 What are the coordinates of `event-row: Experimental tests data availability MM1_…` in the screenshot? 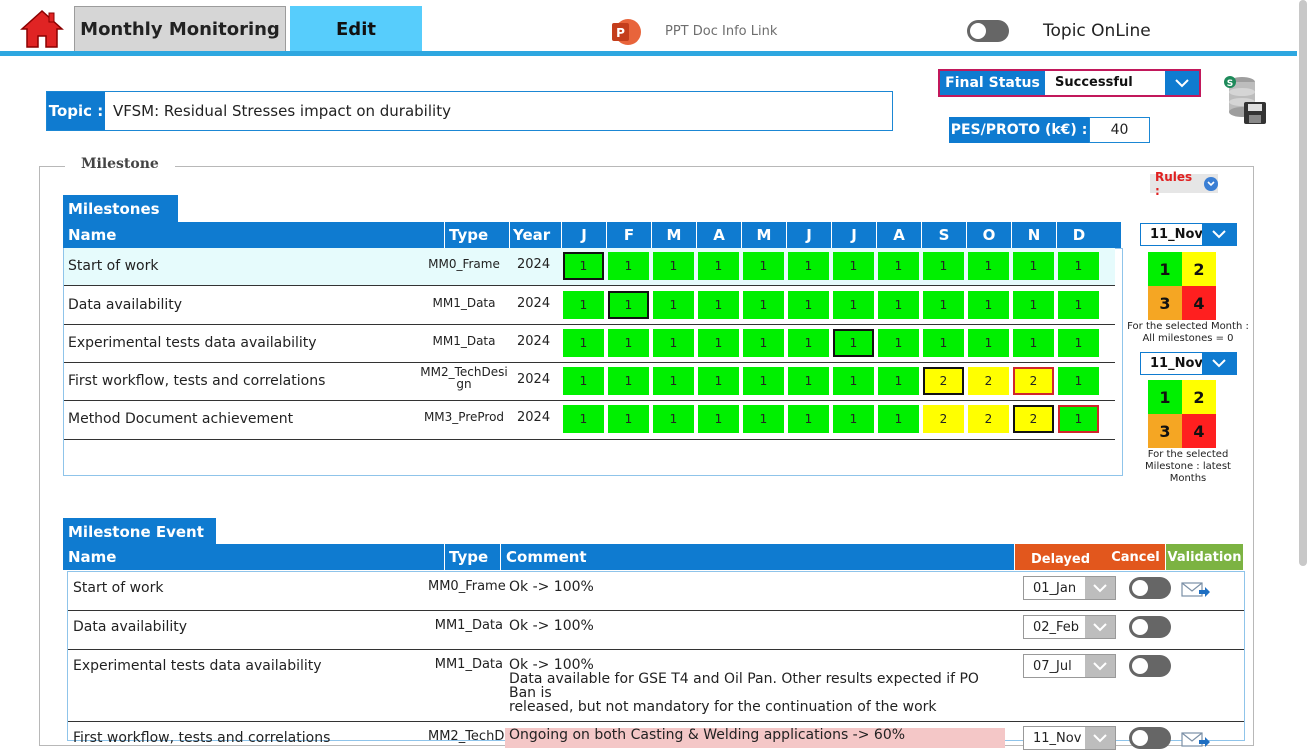 It's located at (656, 686).